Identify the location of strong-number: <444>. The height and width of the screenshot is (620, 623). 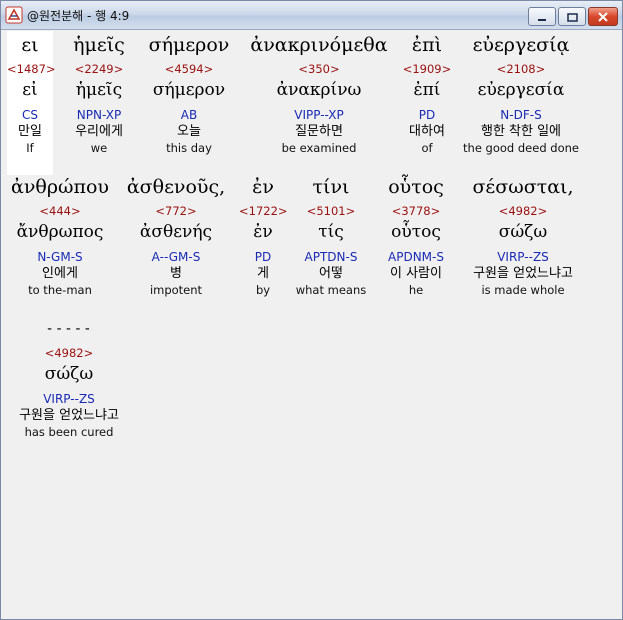
(60, 211).